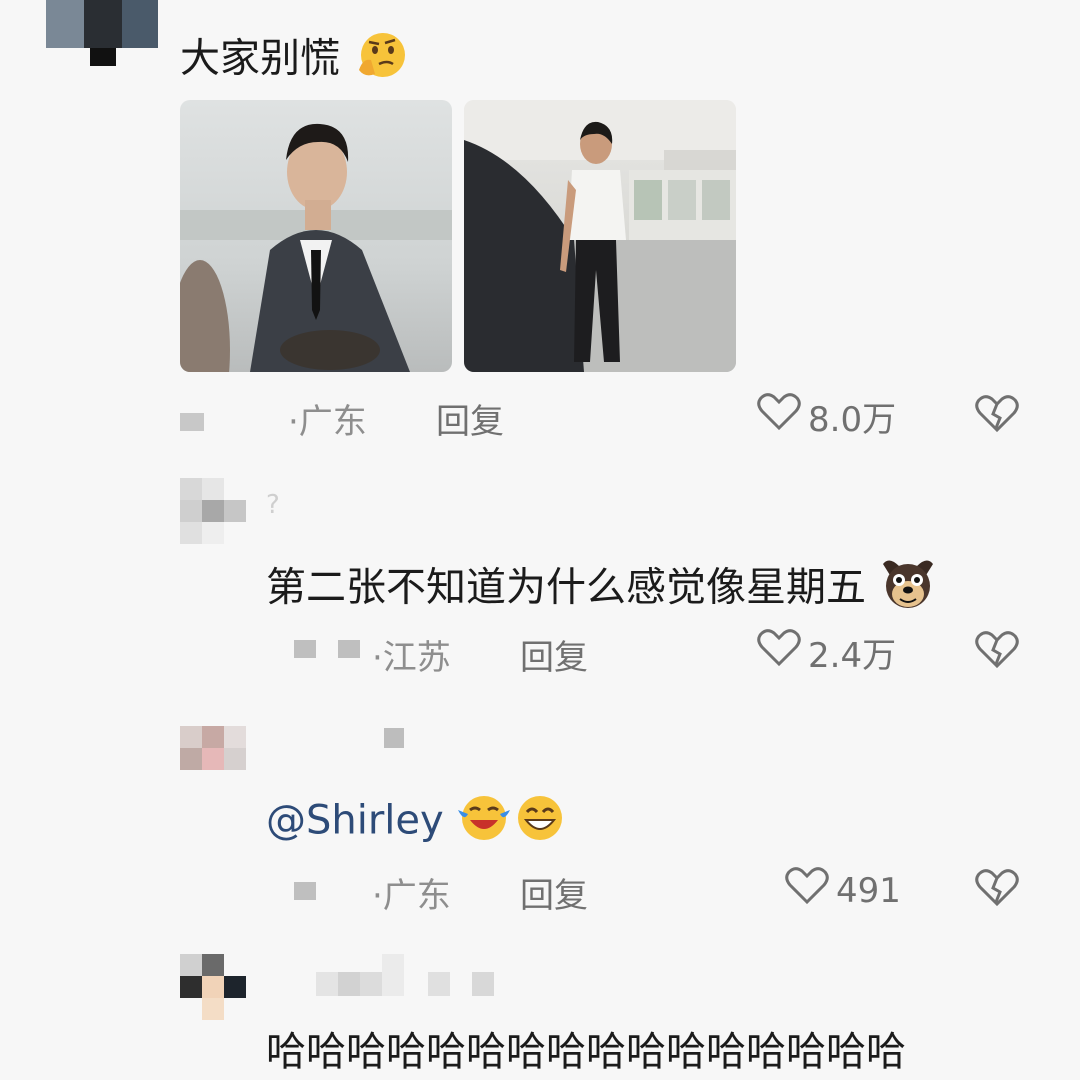 The image size is (1080, 1080). I want to click on grinning-face-icon, so click(540, 822).